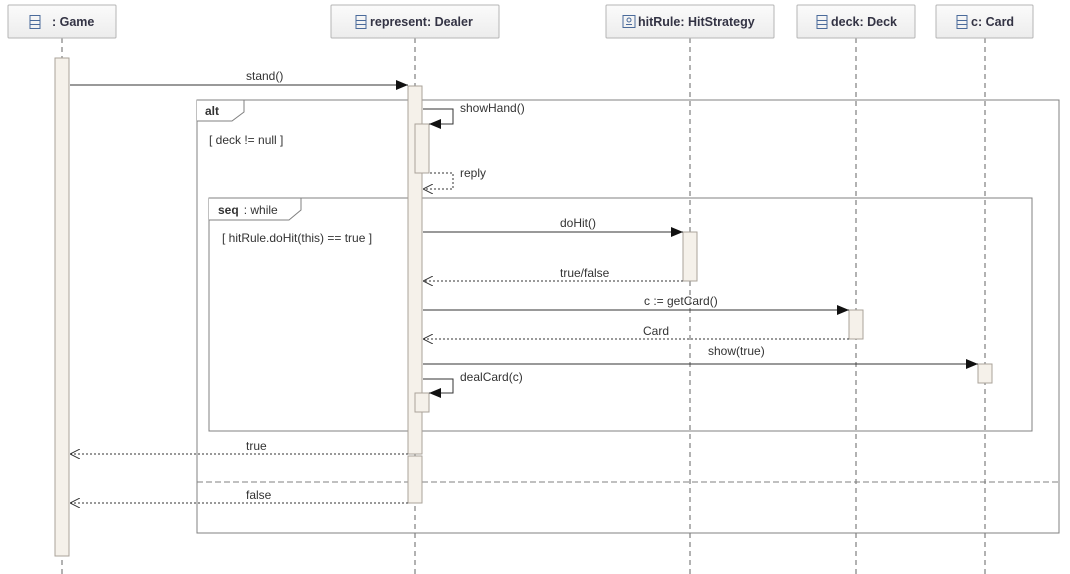 The width and height of the screenshot is (1070, 574). What do you see at coordinates (553, 273) in the screenshot?
I see `message-true-false: true/false` at bounding box center [553, 273].